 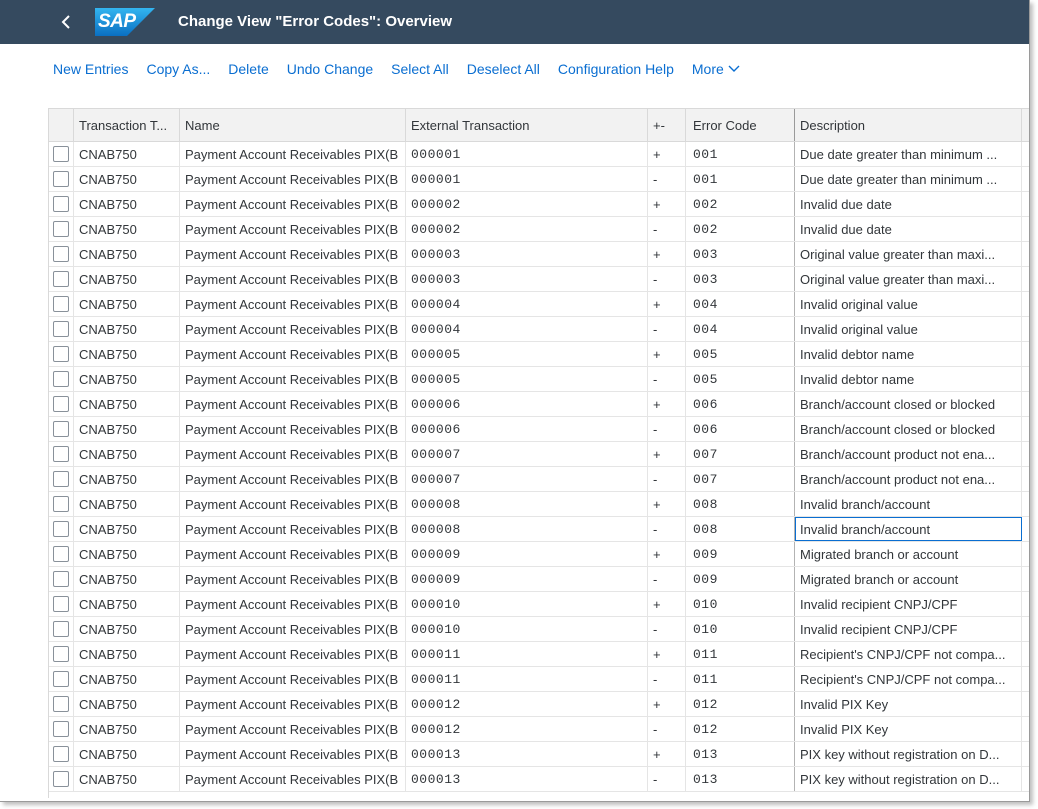 What do you see at coordinates (616, 69) in the screenshot?
I see `configuration-help-button: Configuration Help` at bounding box center [616, 69].